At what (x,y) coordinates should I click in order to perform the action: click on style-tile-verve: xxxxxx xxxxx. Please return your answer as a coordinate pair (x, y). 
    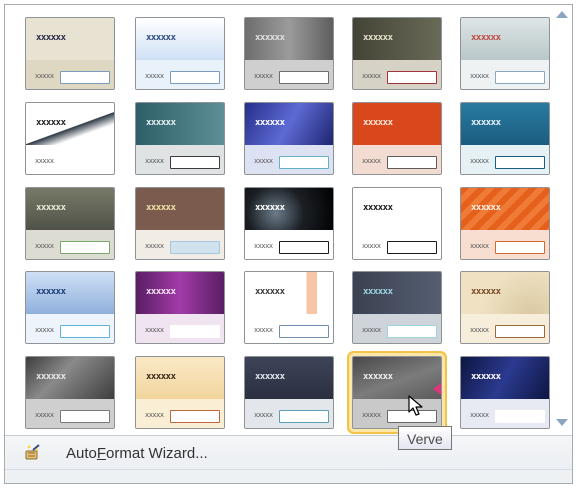
    Looking at the image, I should click on (397, 392).